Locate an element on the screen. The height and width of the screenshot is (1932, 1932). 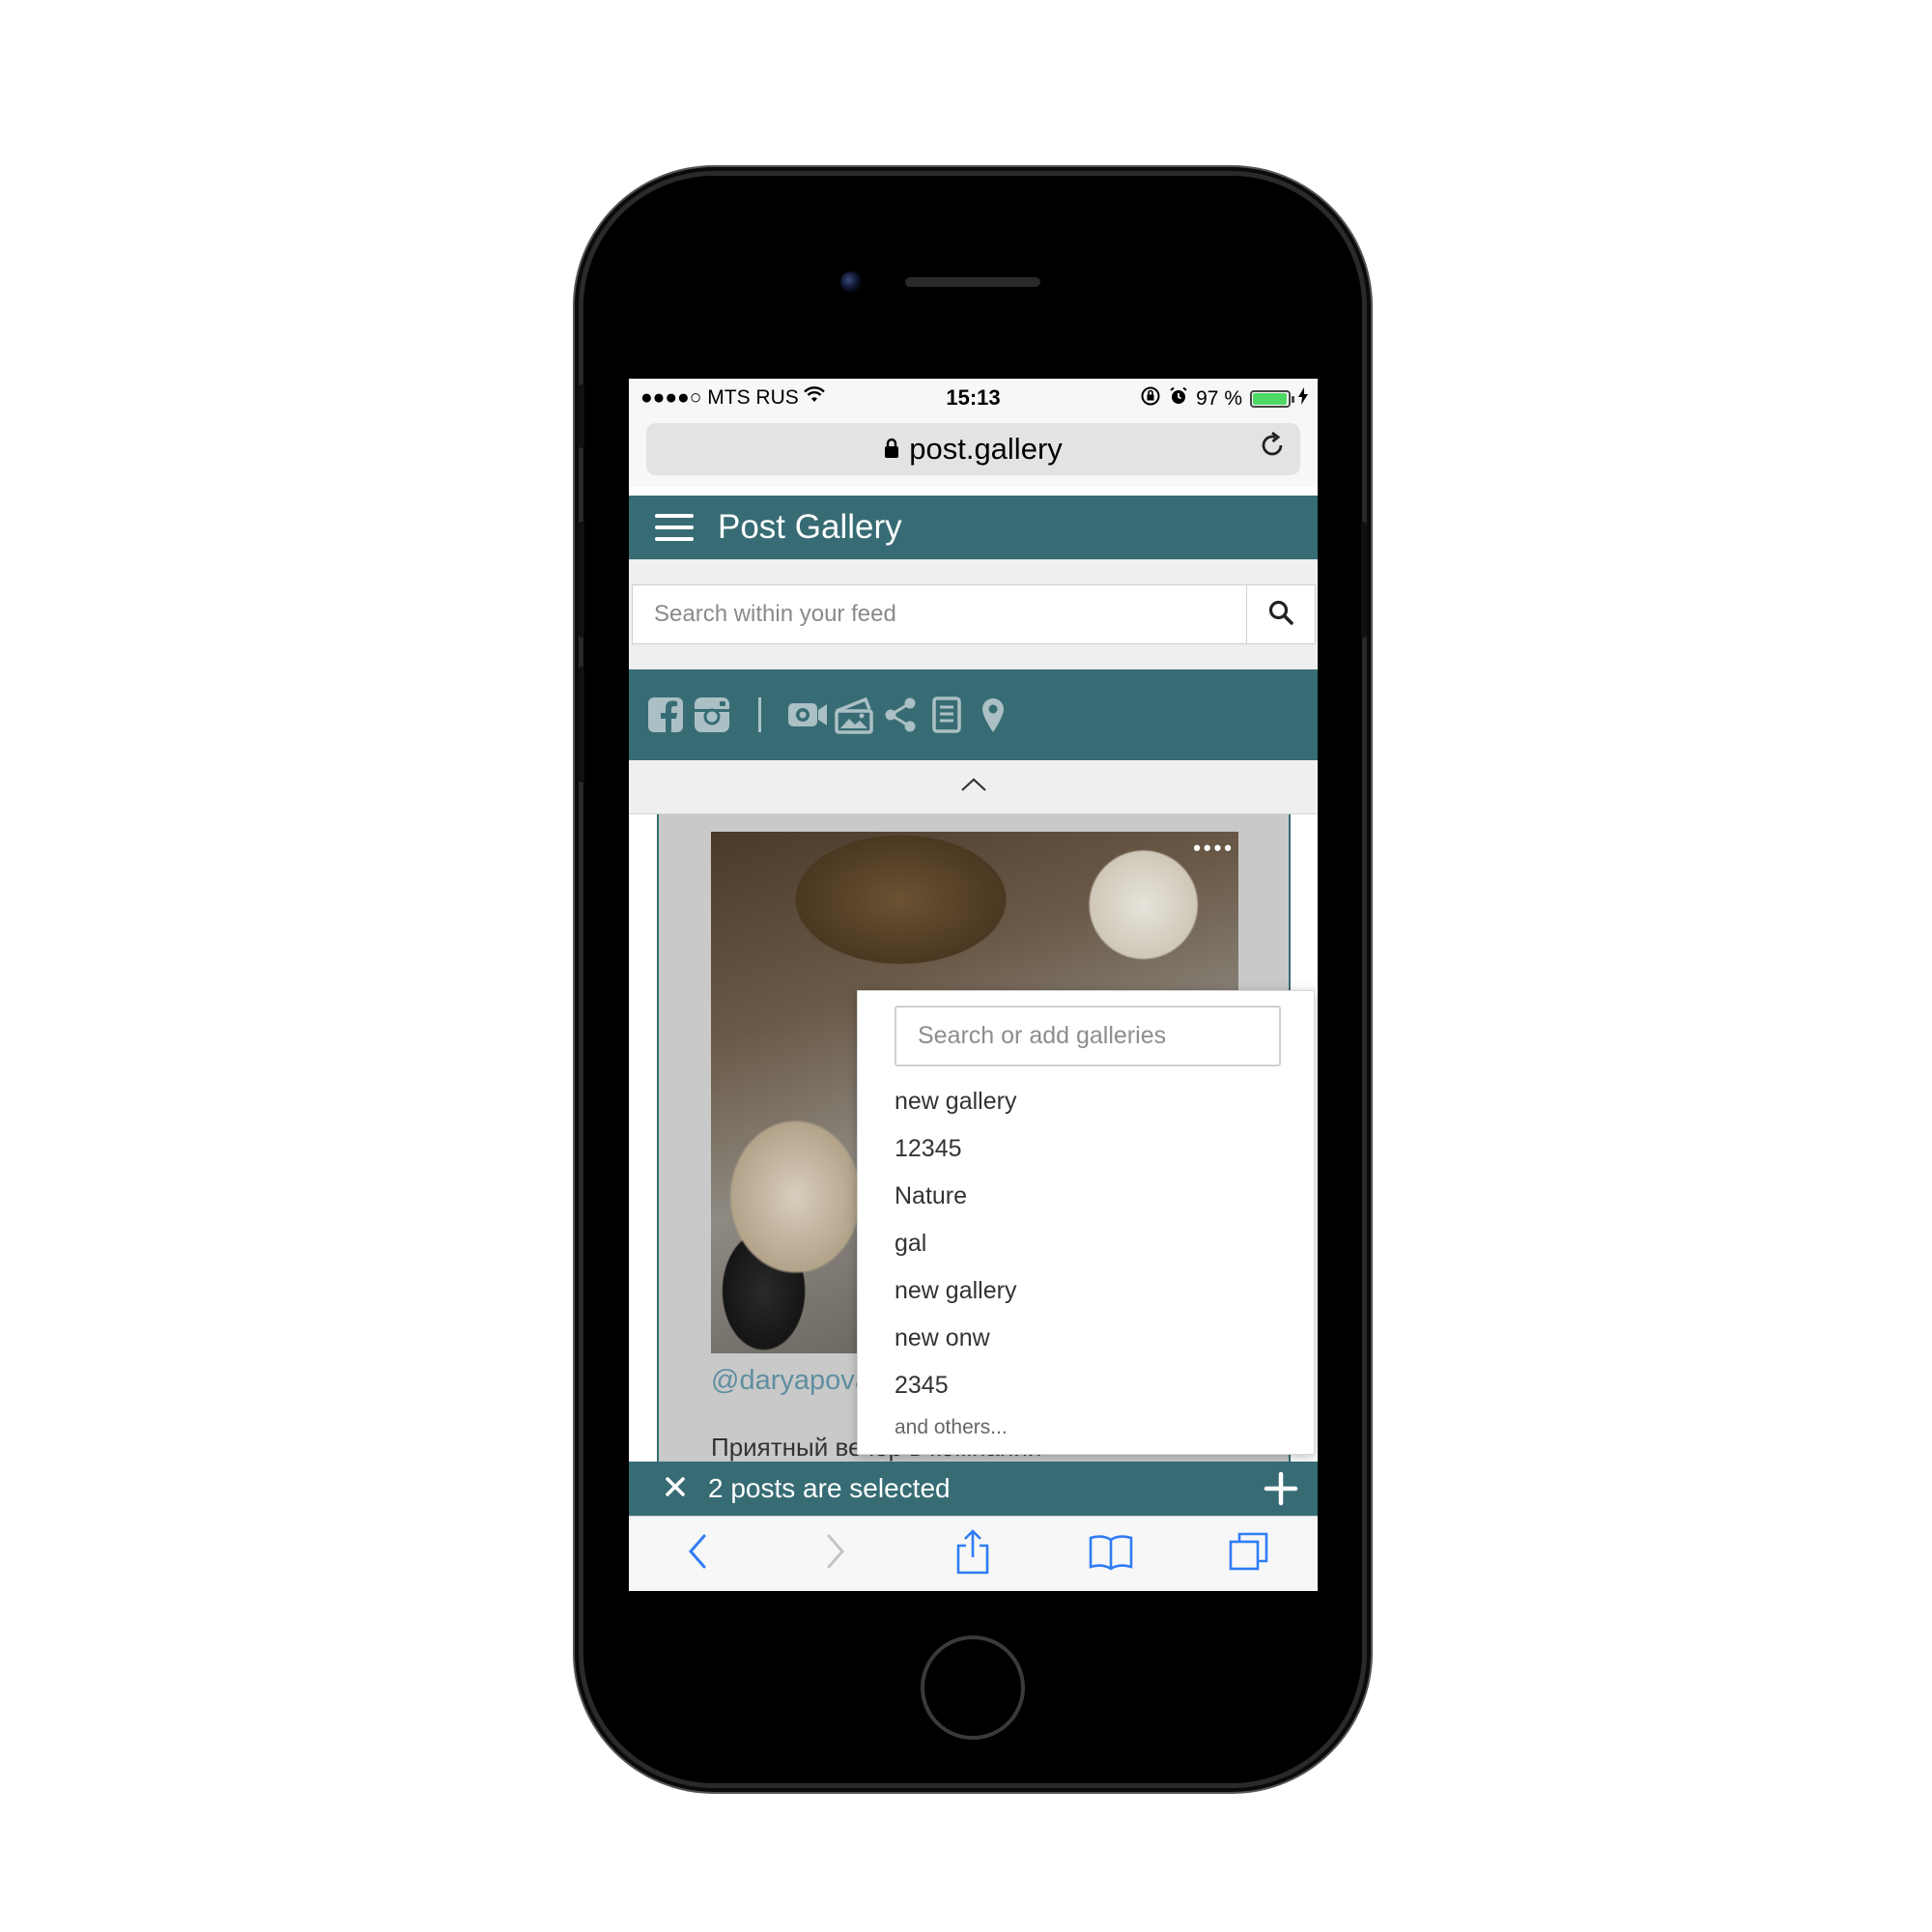
book-icon is located at coordinates (1111, 1554).